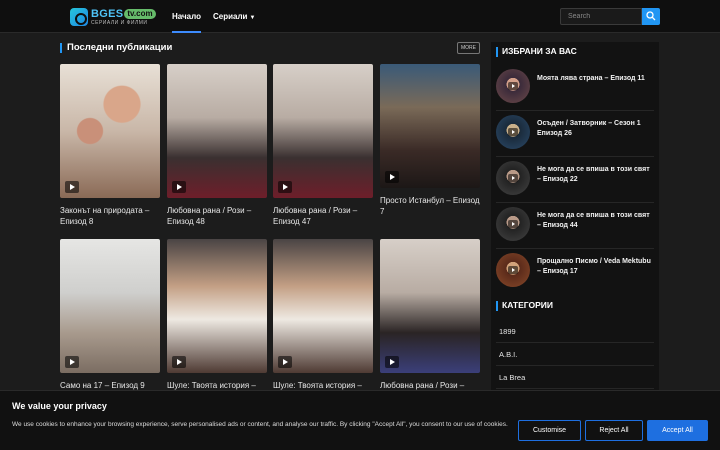  I want to click on search-button, so click(651, 16).